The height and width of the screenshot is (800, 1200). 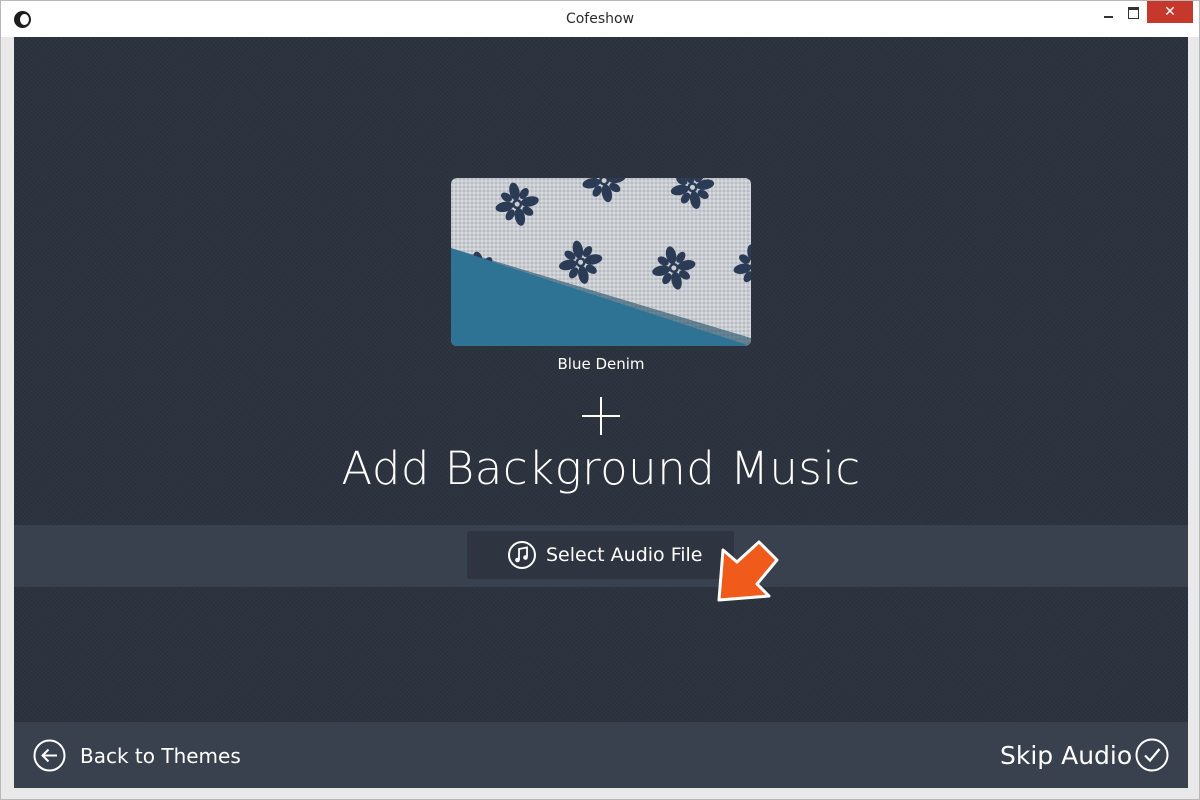 I want to click on audio-selection-band: Select Audio File, so click(x=601, y=556).